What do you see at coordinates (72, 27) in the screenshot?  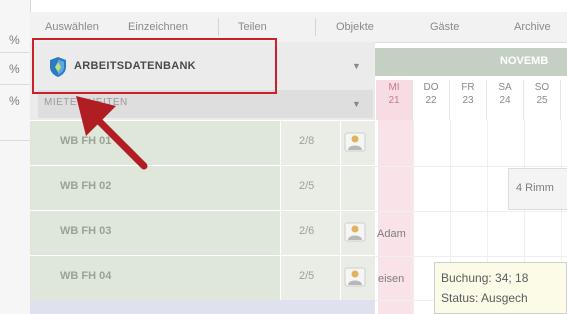 I see `menu-auswaehlen: Auswählen` at bounding box center [72, 27].